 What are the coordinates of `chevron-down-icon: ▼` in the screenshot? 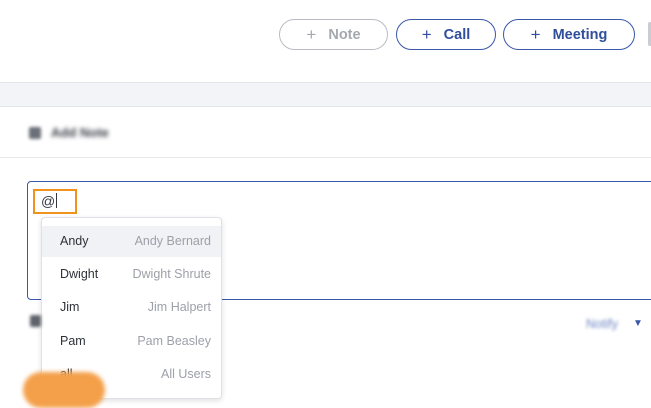 It's located at (638, 323).